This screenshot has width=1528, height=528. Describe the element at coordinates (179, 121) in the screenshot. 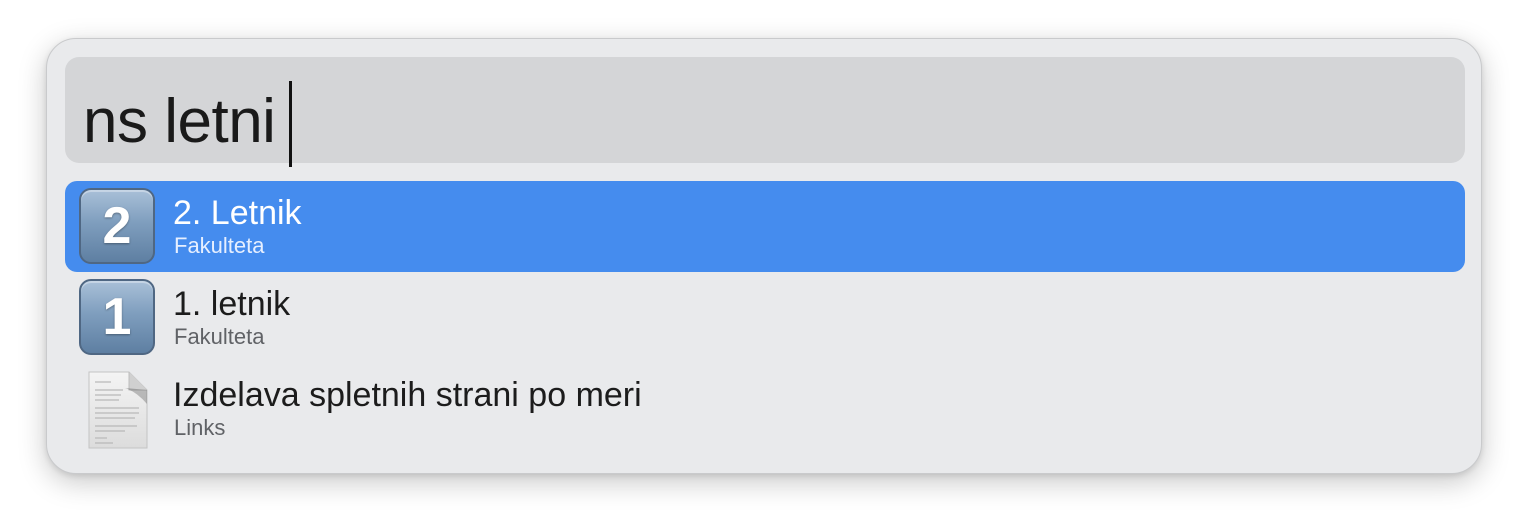

I see `search-query-text: ns letni` at that location.